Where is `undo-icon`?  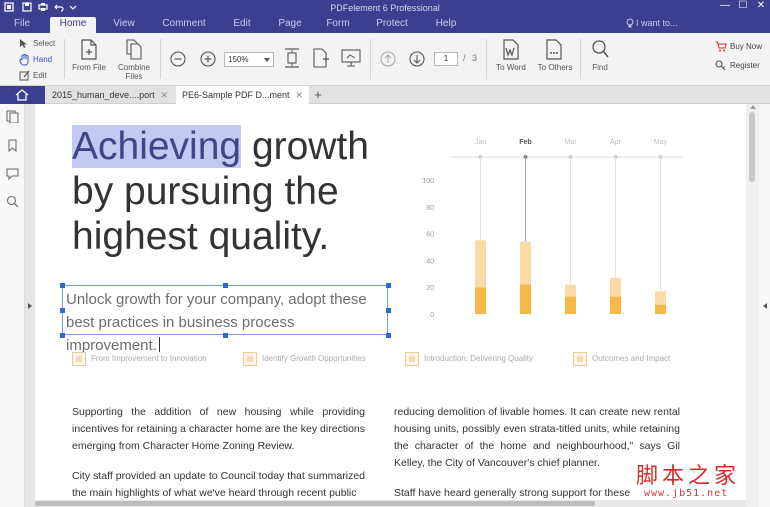
undo-icon is located at coordinates (59, 7).